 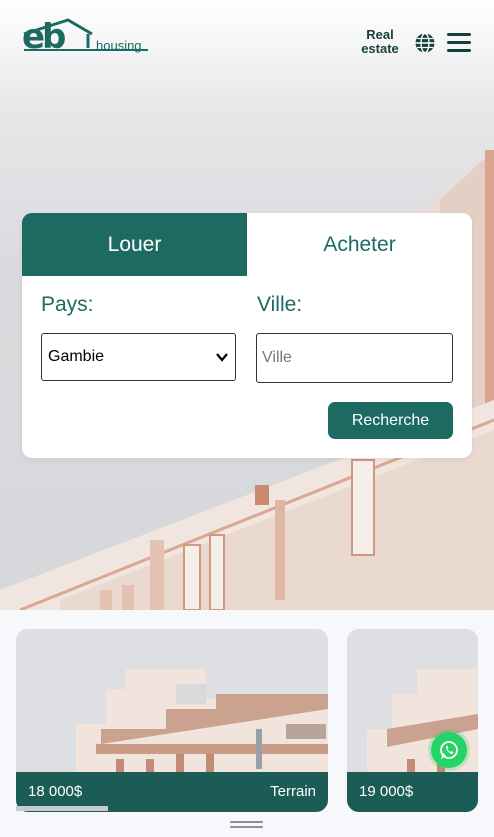 What do you see at coordinates (425, 43) in the screenshot?
I see `globe-icon` at bounding box center [425, 43].